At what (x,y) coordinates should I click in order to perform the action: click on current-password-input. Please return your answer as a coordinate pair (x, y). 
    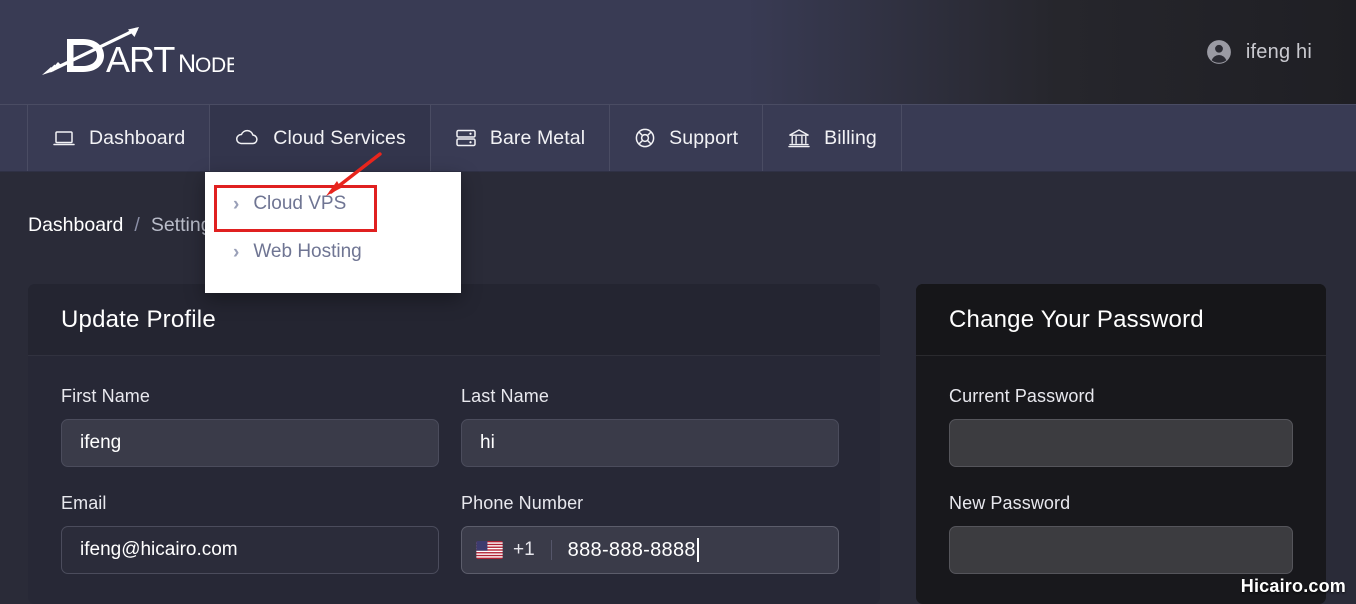
    Looking at the image, I should click on (1121, 443).